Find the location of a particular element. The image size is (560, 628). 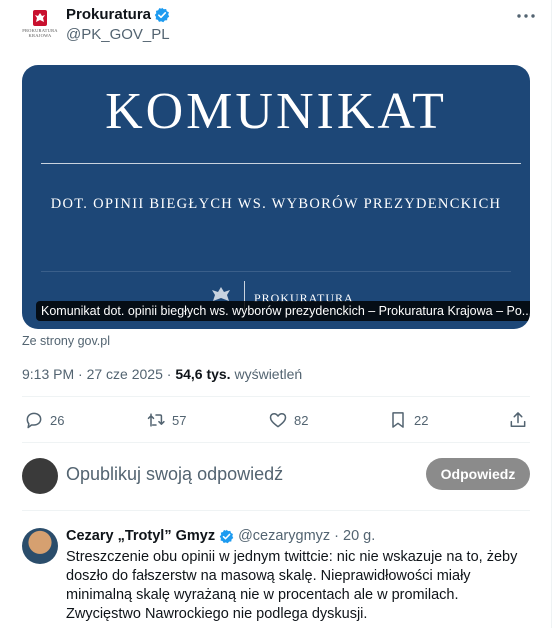

heart-icon is located at coordinates (278, 420).